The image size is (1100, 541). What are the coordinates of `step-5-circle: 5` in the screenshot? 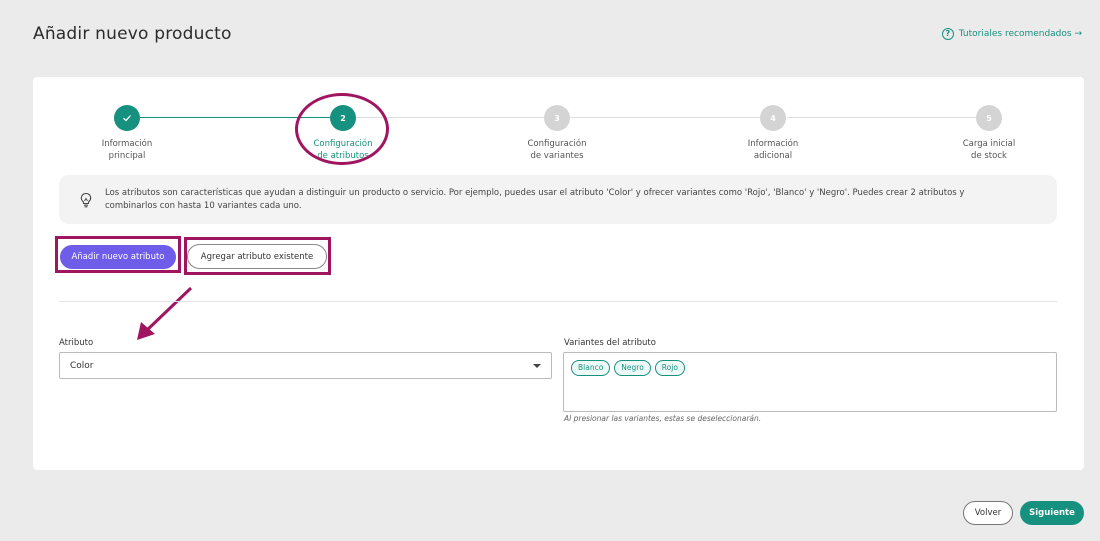 It's located at (989, 118).